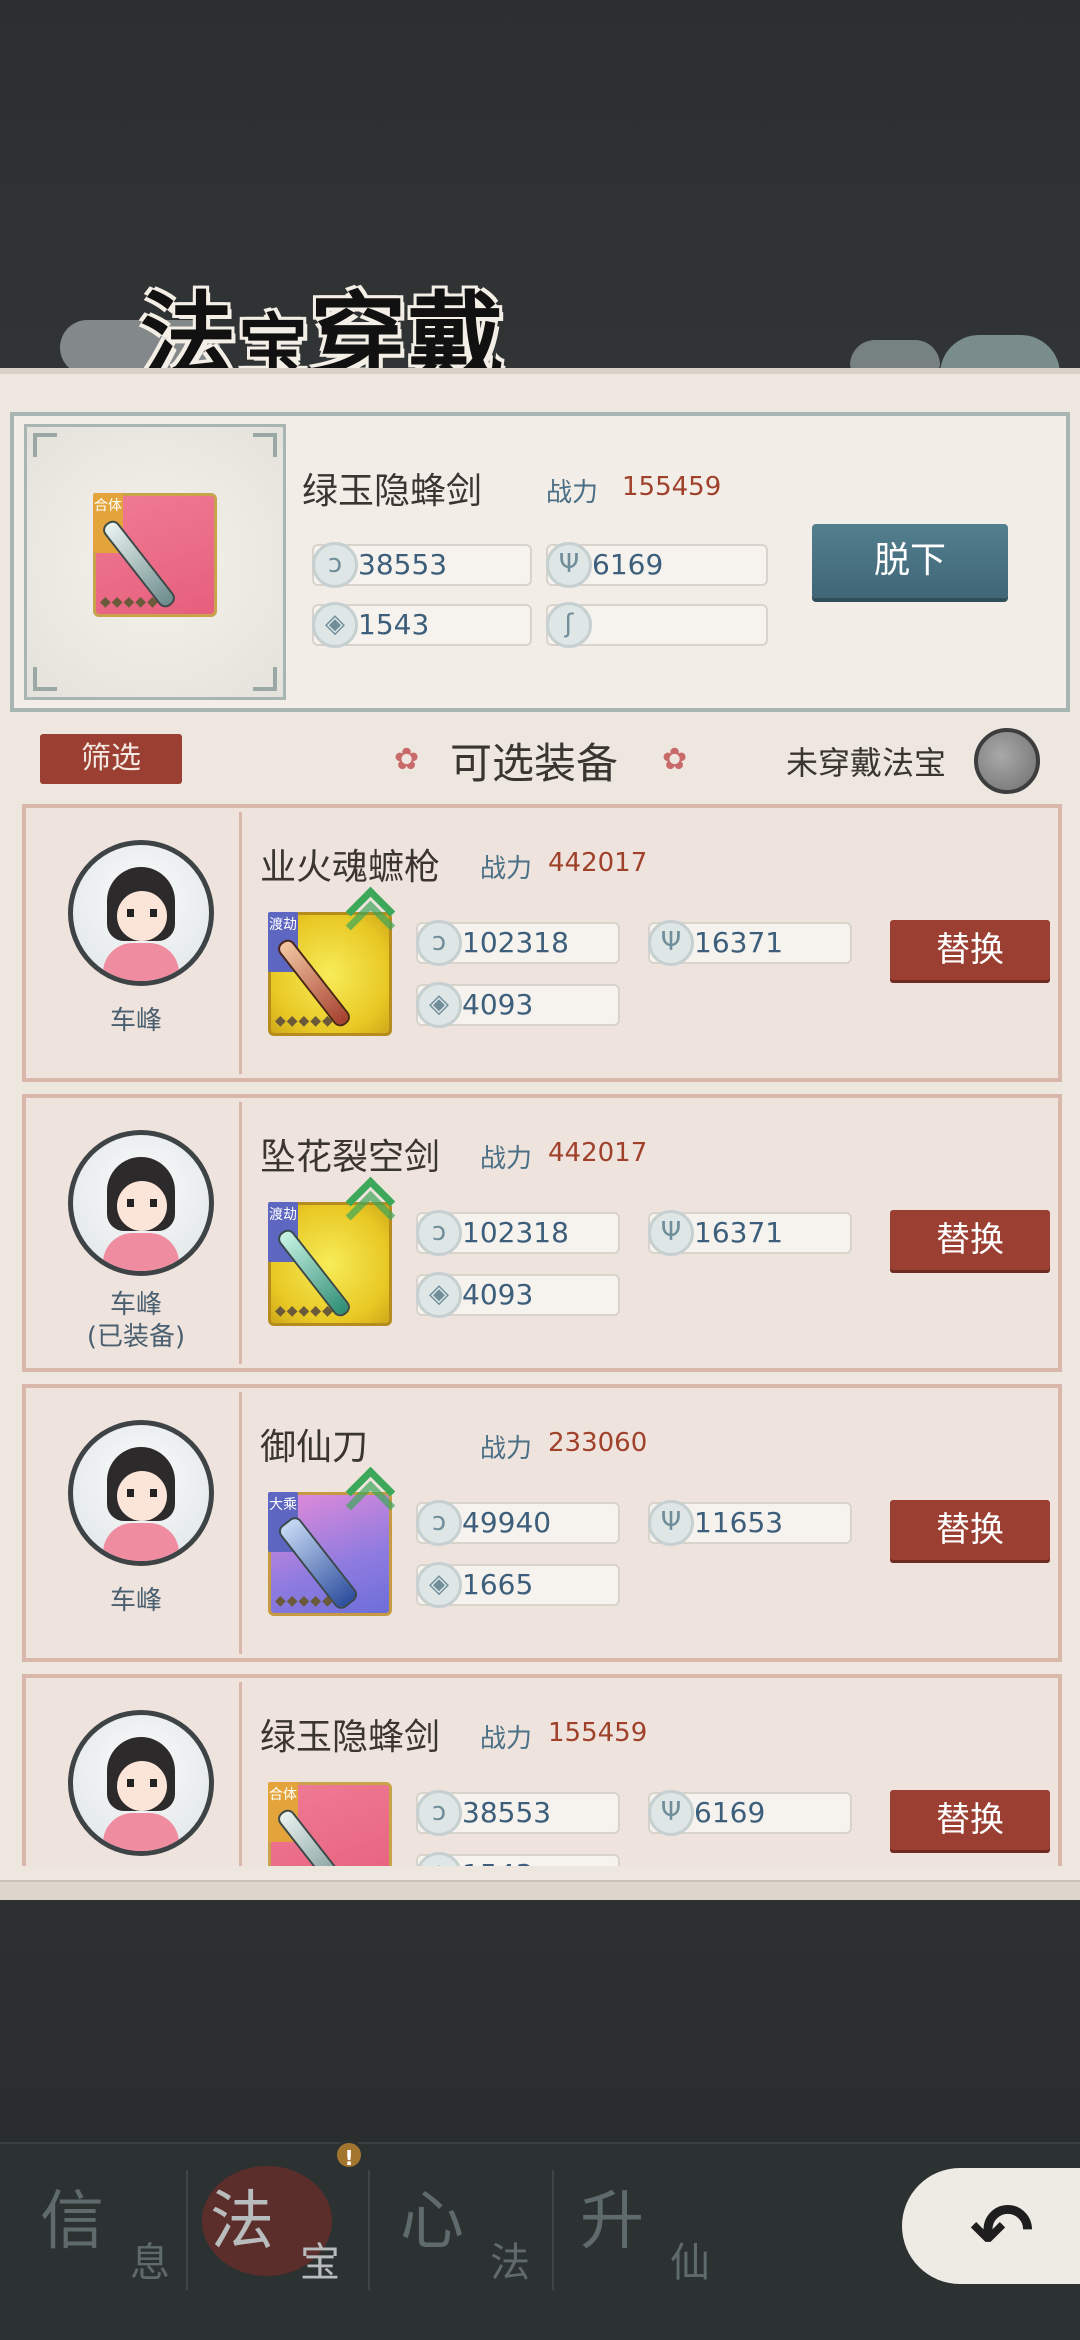  I want to click on back-arrow-icon: ↶, so click(1002, 2230).